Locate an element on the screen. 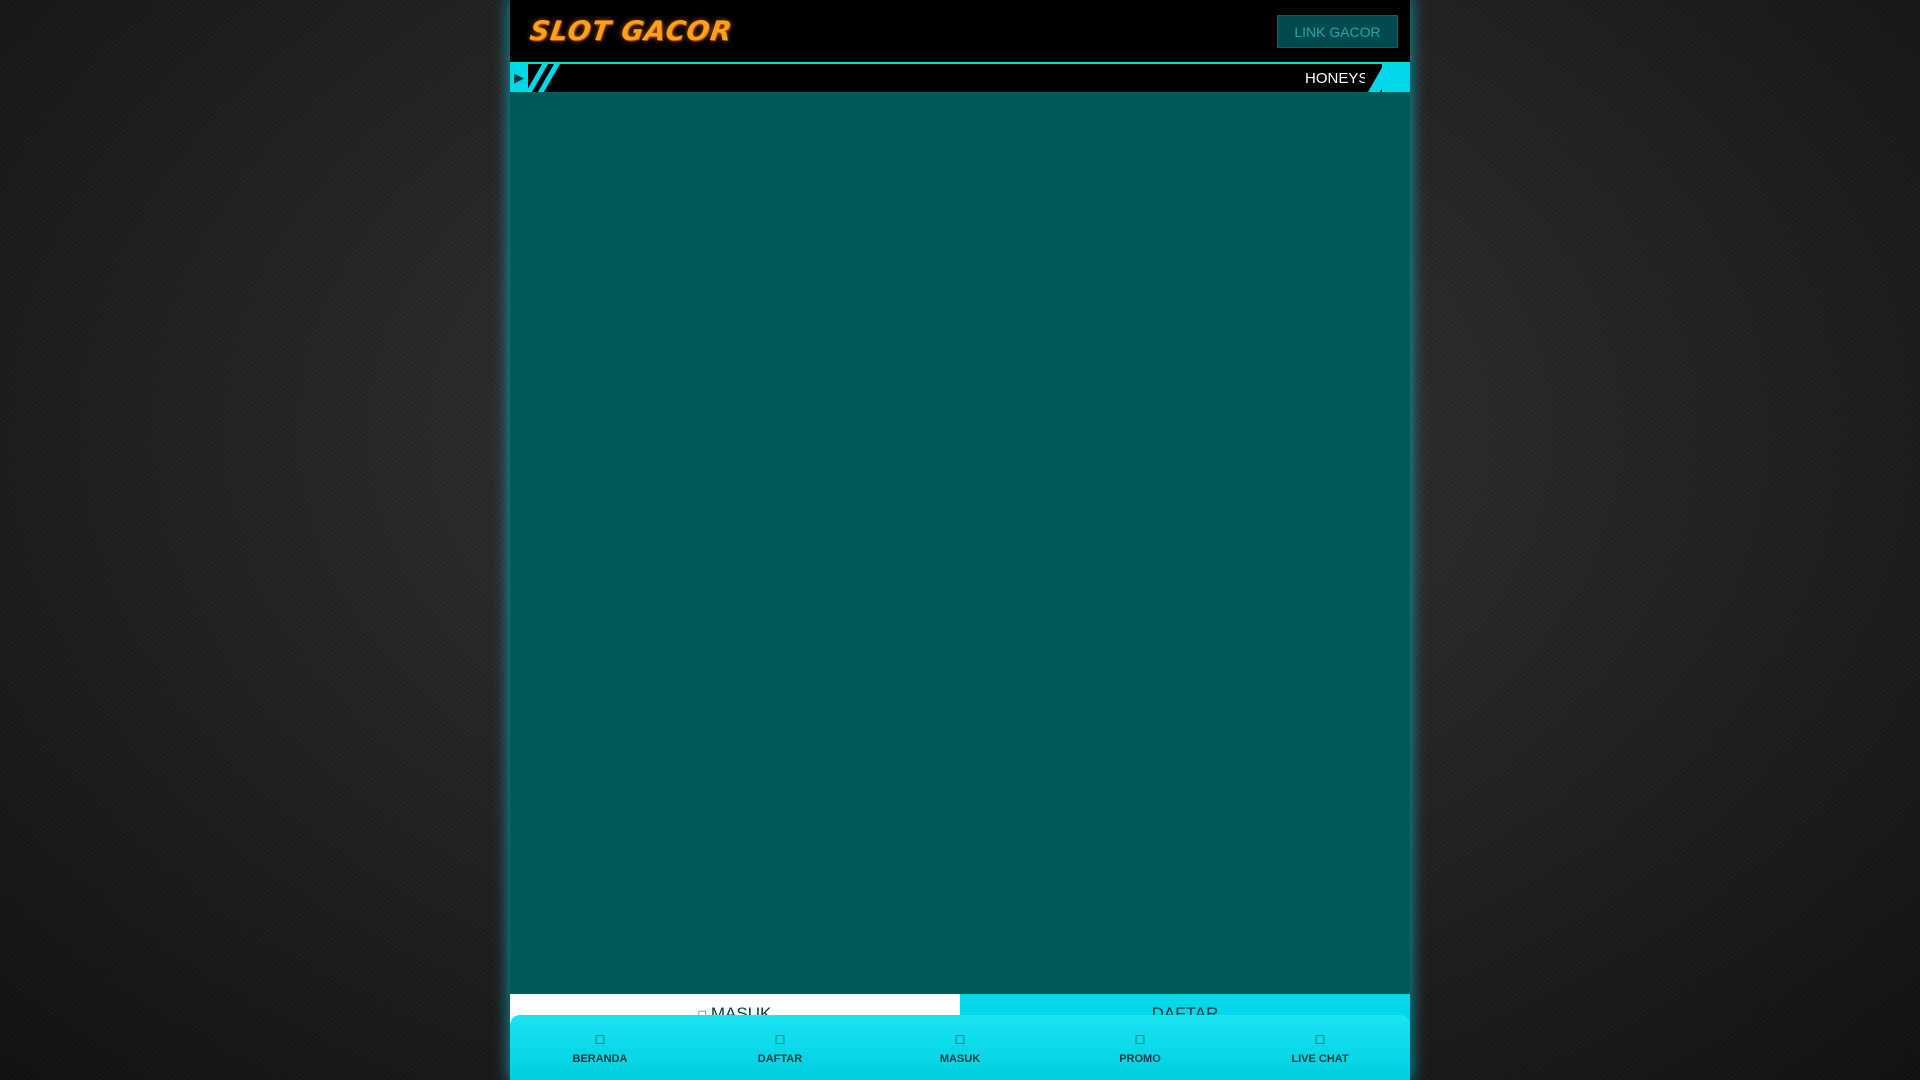 This screenshot has height=1080, width=1920. site-logo: SLOT GACOR is located at coordinates (631, 31).